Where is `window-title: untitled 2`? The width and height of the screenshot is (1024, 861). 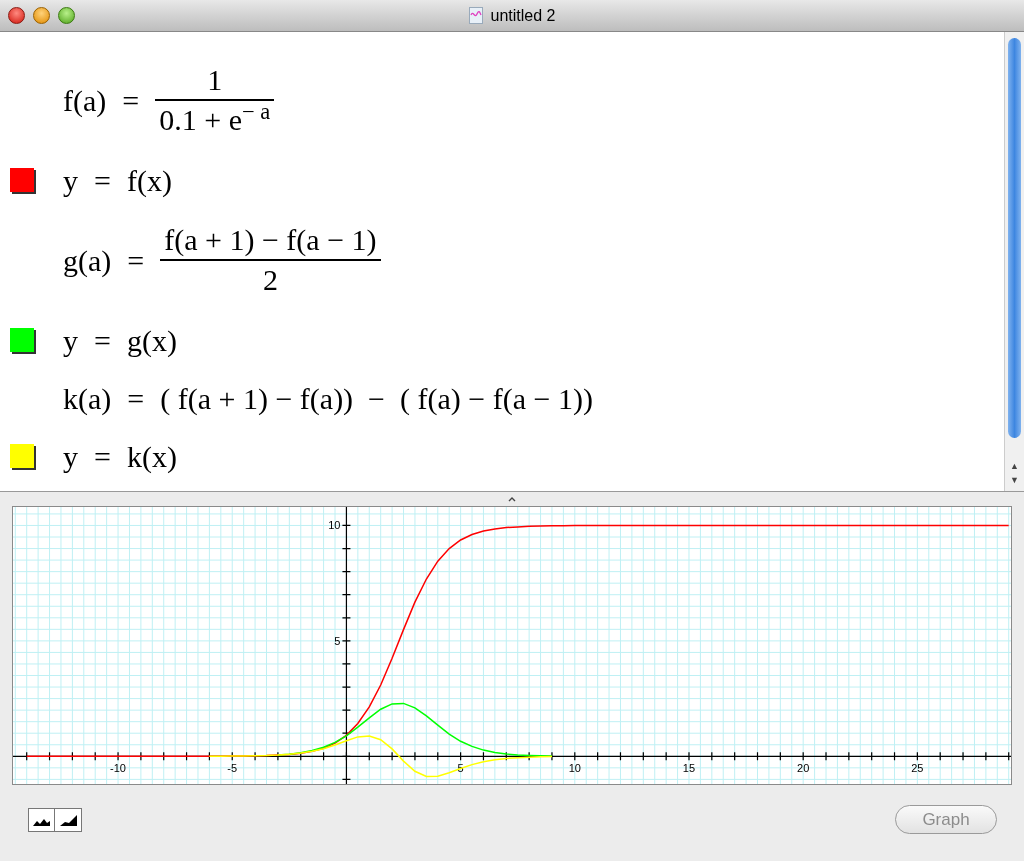 window-title: untitled 2 is located at coordinates (523, 15).